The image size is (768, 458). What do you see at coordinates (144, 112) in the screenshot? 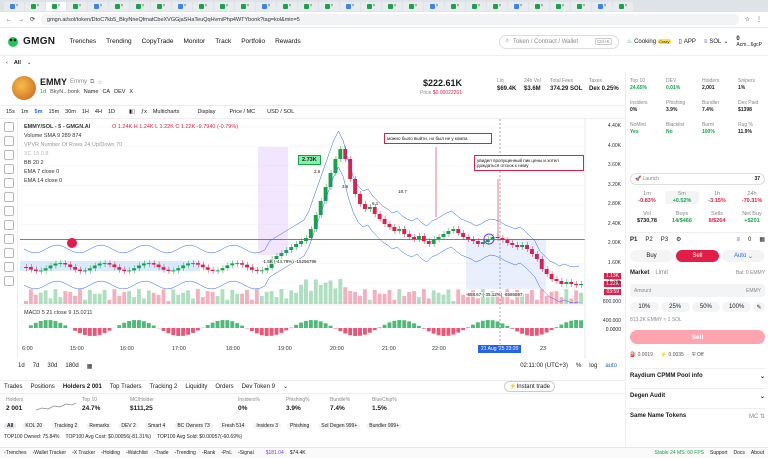
I see `indicators-icon: ƒx` at bounding box center [144, 112].